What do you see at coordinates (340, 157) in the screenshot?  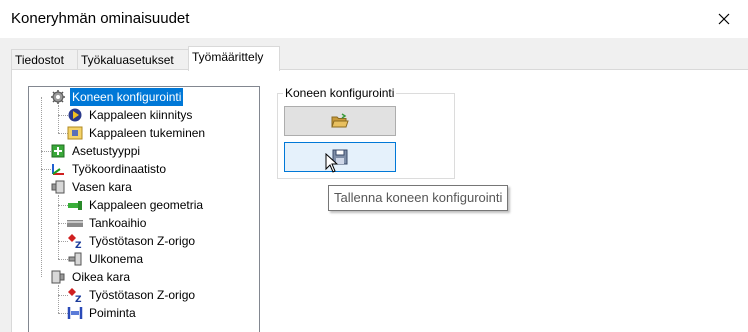 I see `save-config-button` at bounding box center [340, 157].